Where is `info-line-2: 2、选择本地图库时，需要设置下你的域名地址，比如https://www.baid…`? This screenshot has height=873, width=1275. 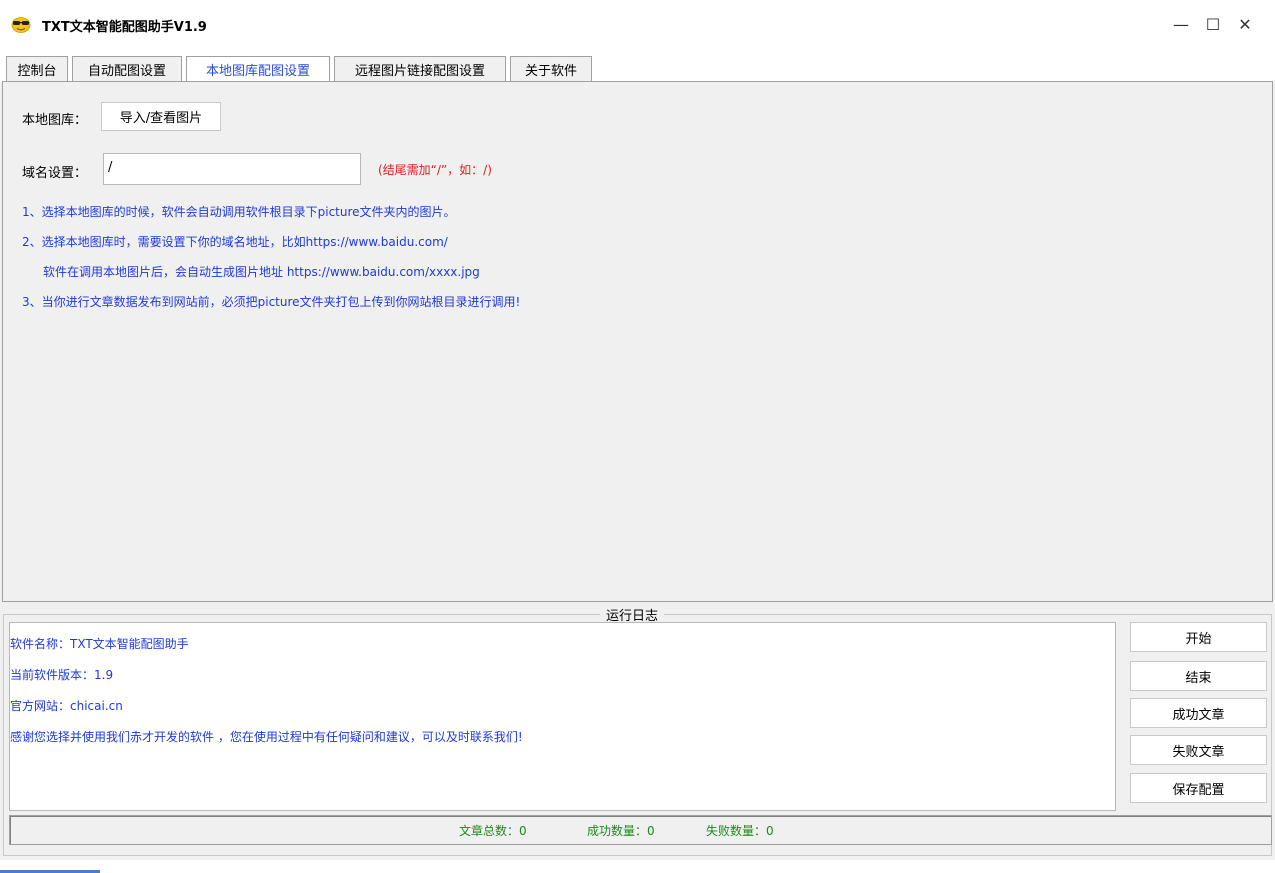
info-line-2: 2、选择本地图库时，需要设置下你的域名地址，比如https://www.baid… is located at coordinates (235, 242).